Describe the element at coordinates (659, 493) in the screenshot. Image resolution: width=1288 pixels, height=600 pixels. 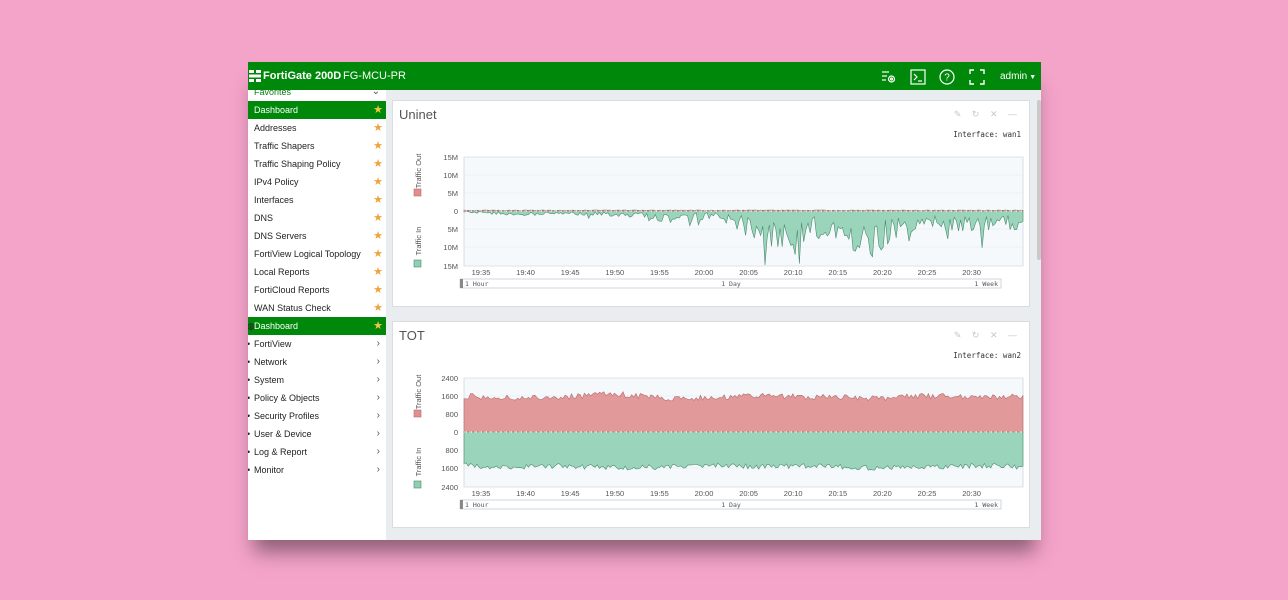
I see `x-tick-label: 19:55` at that location.